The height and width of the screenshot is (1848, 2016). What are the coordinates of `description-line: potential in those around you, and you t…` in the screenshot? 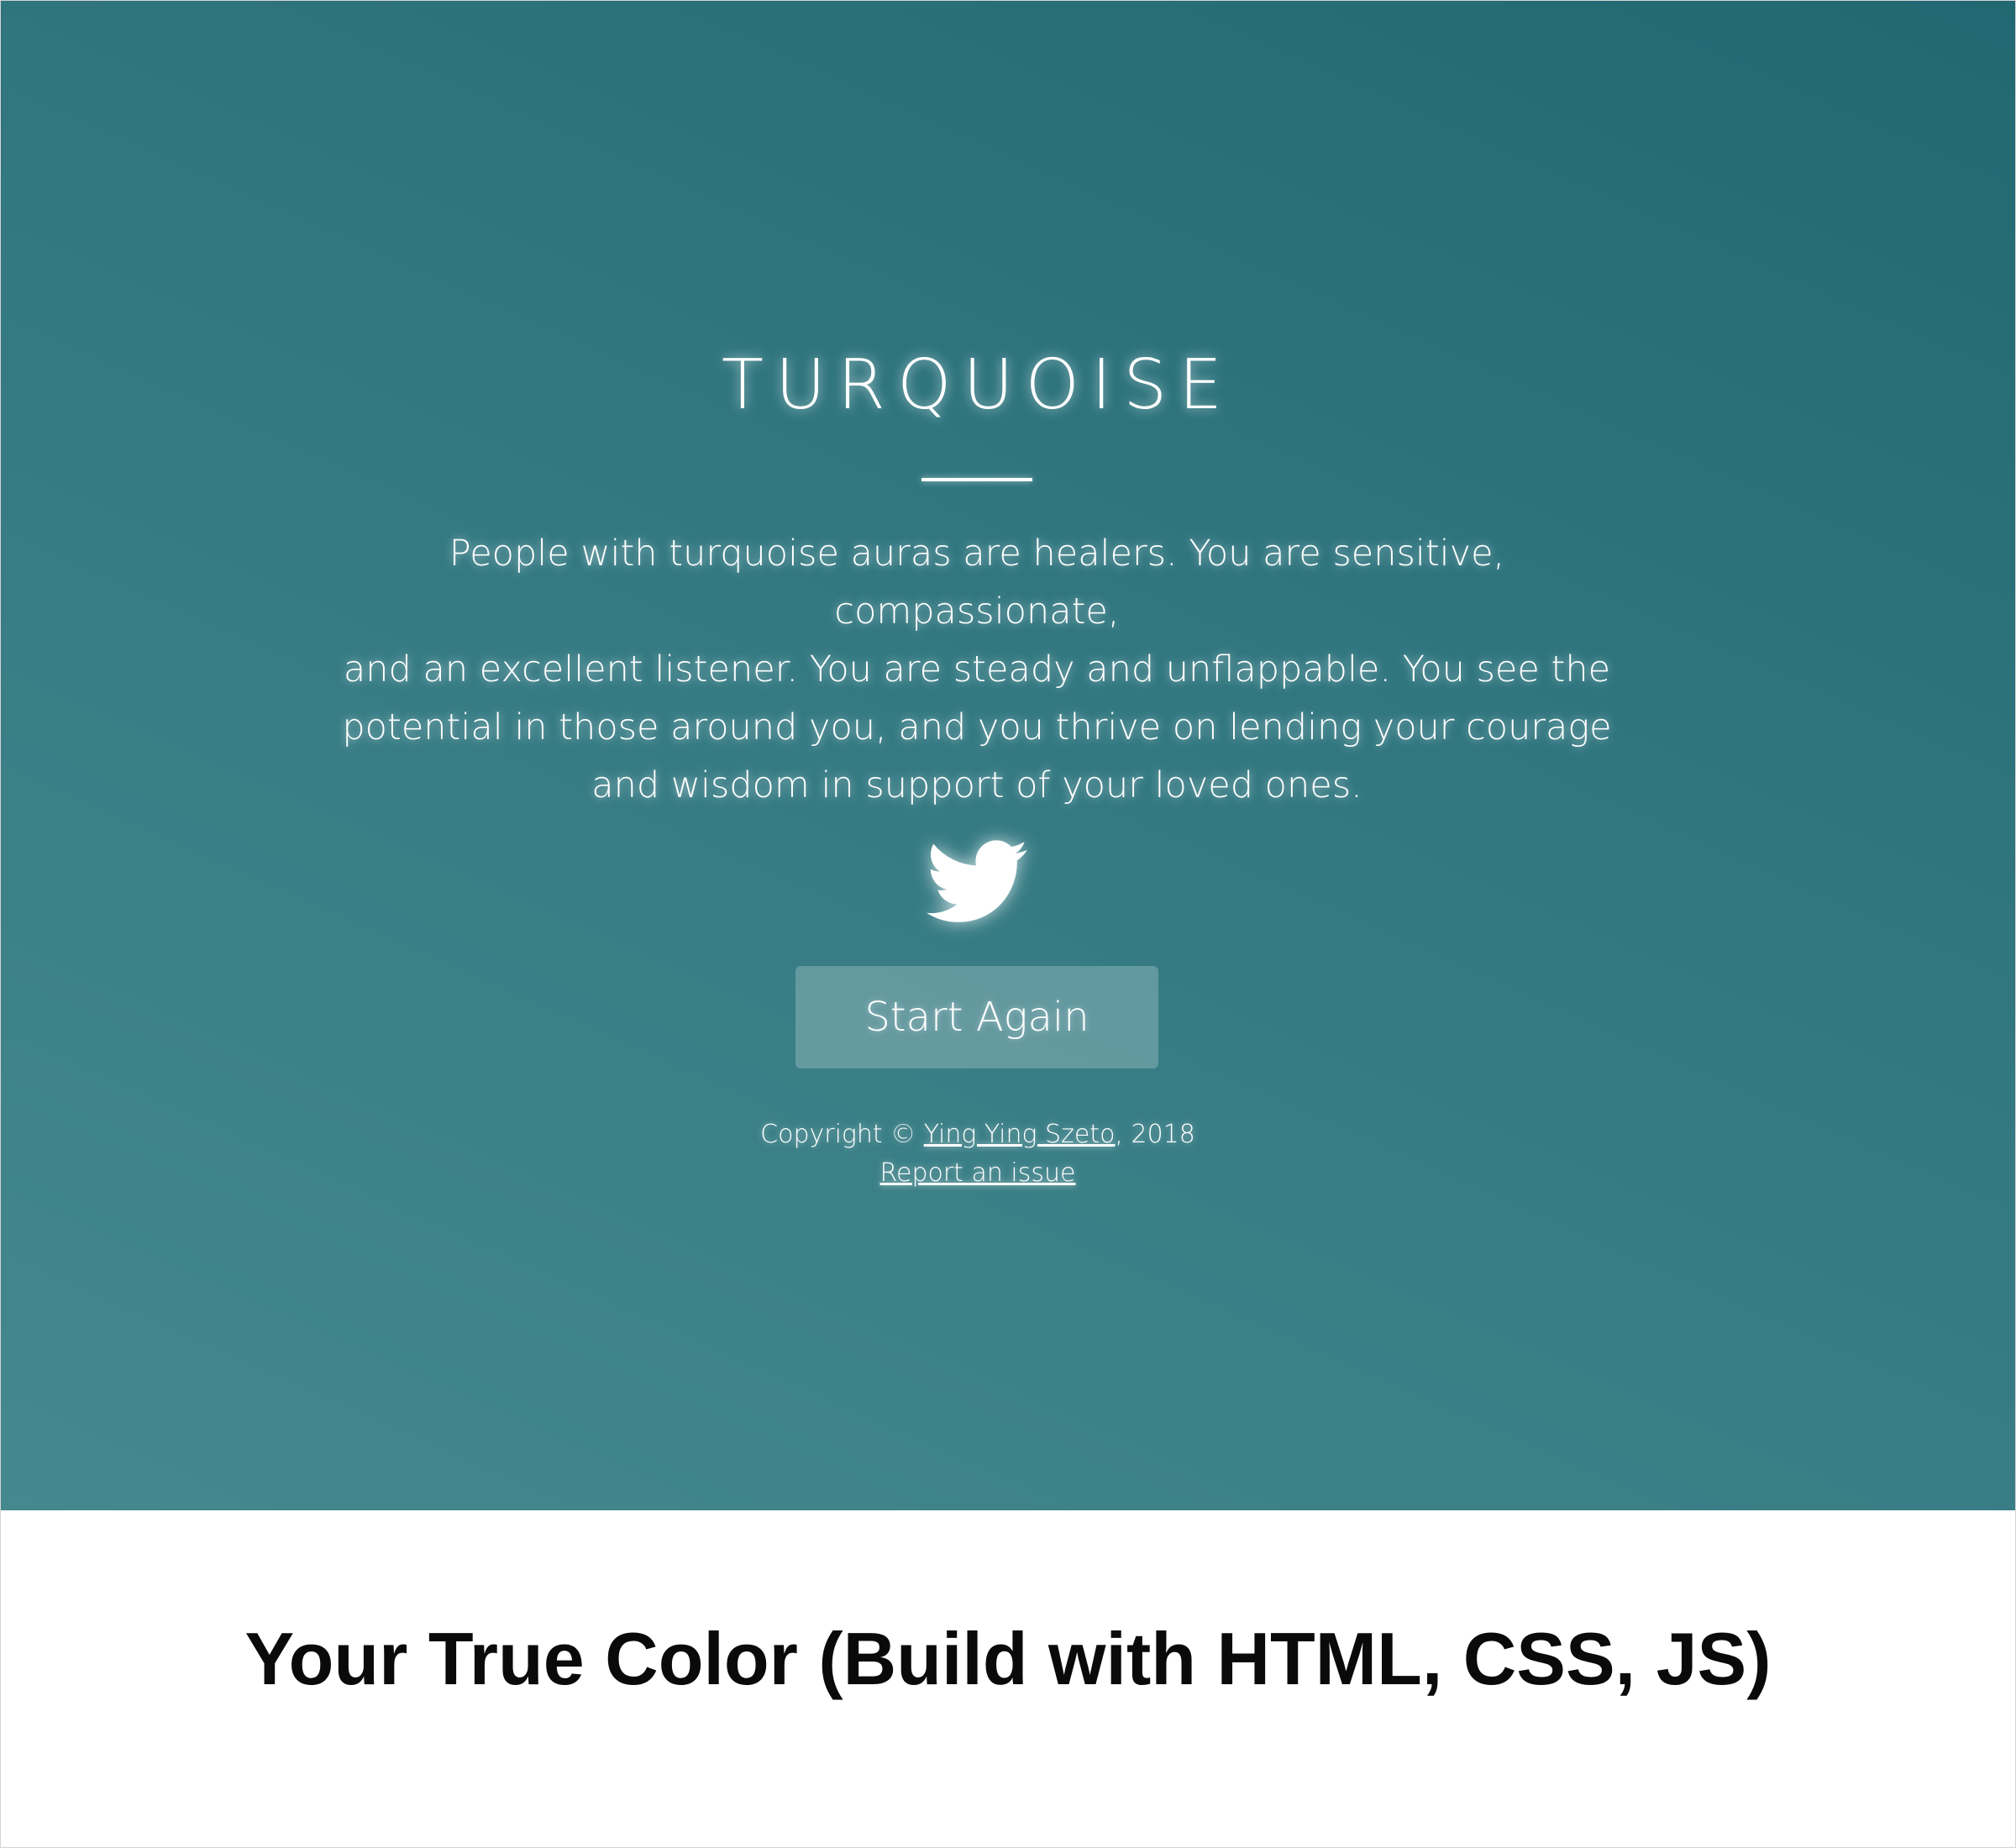 It's located at (977, 727).